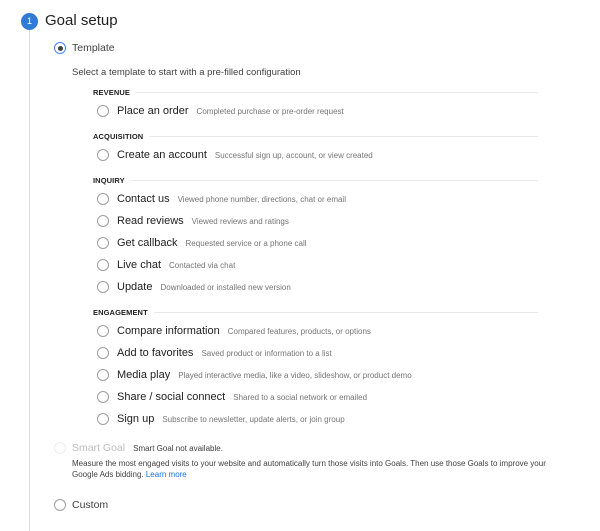 The image size is (600, 531). What do you see at coordinates (246, 243) in the screenshot?
I see `item-description: Requested service or a phone call` at bounding box center [246, 243].